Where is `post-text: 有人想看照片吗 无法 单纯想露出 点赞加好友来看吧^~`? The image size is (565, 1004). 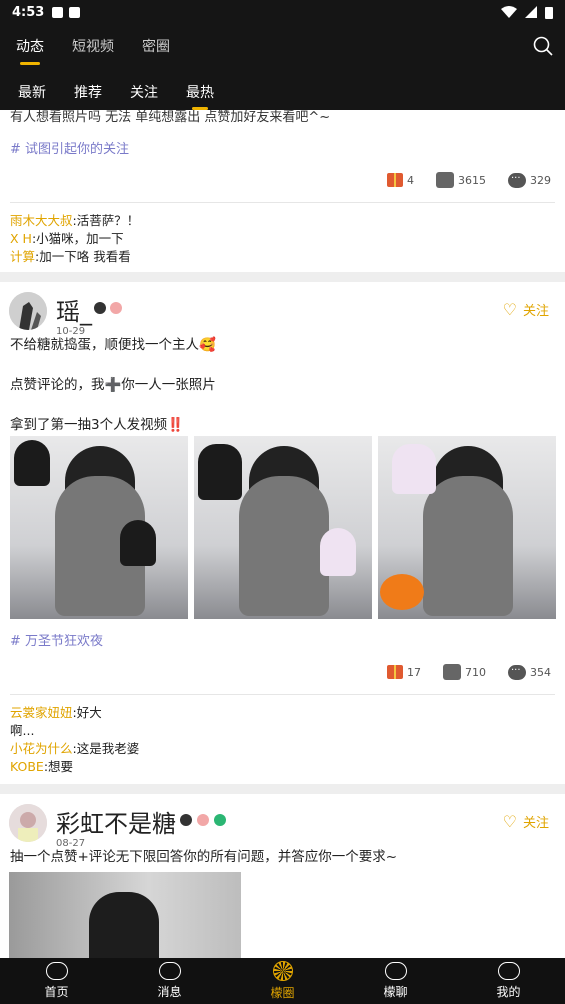 post-text: 有人想看照片吗 无法 单纯想露出 点赞加好友来看吧^~ is located at coordinates (170, 117).